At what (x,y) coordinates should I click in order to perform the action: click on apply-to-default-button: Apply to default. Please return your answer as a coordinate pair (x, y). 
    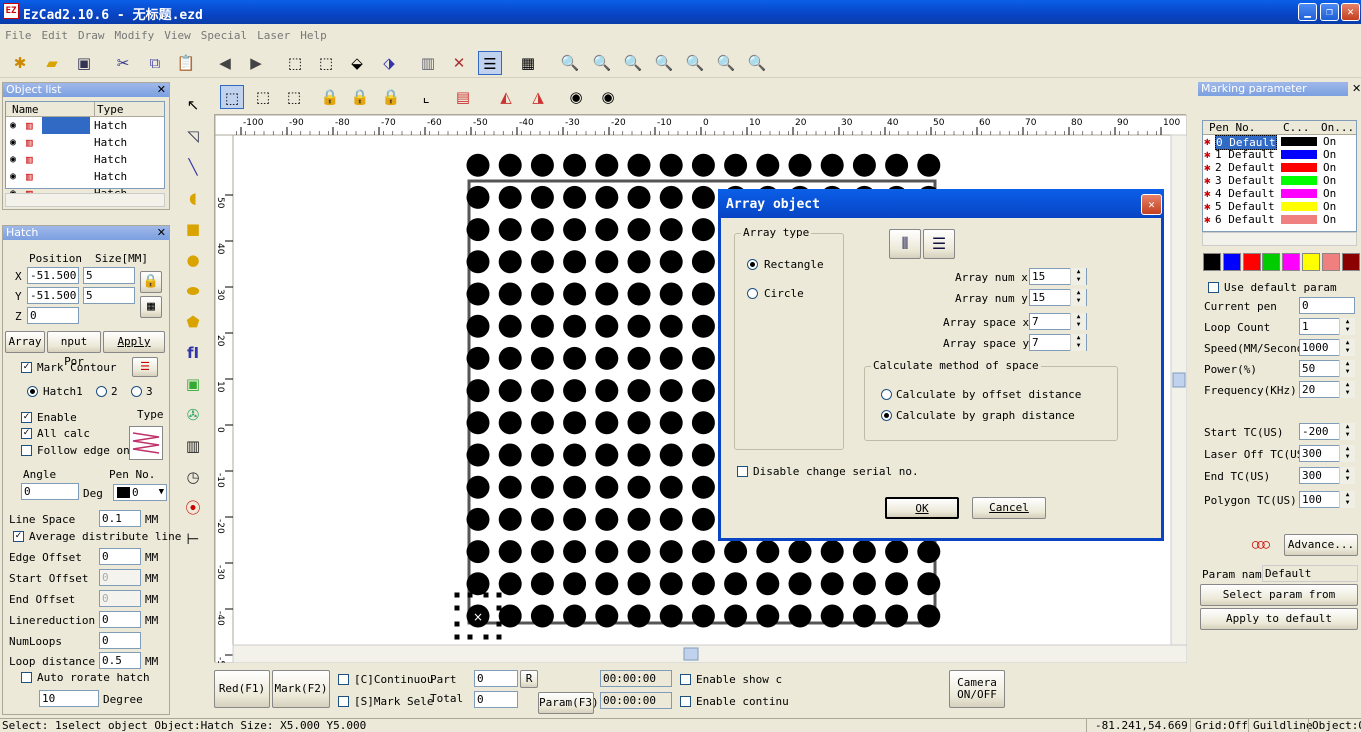
    Looking at the image, I should click on (1279, 619).